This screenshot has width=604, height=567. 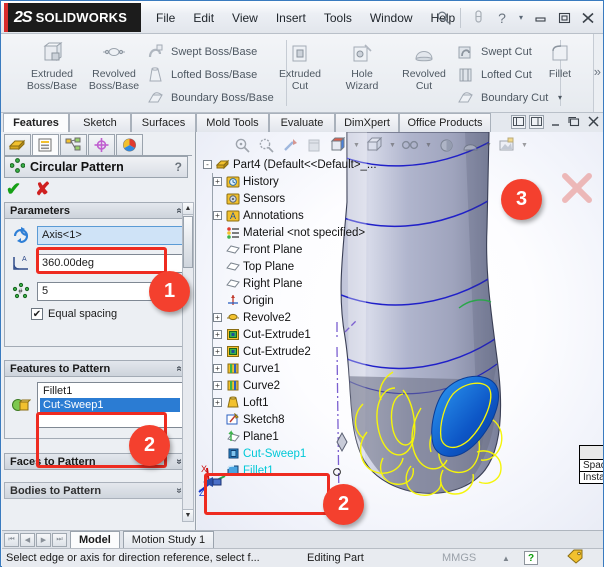 What do you see at coordinates (506, 558) in the screenshot?
I see `units-caret-icon: ▲` at bounding box center [506, 558].